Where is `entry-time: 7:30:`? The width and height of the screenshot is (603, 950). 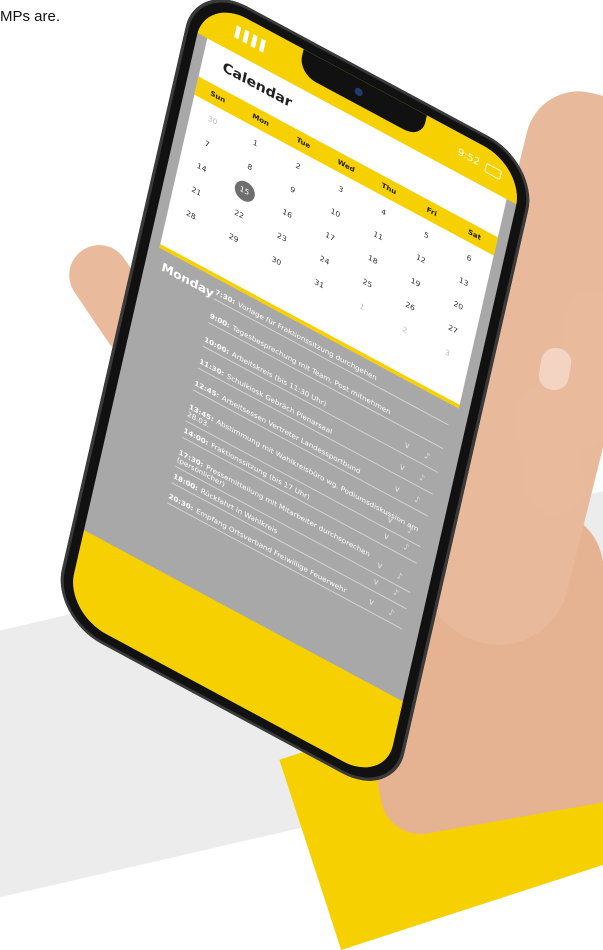 entry-time: 7:30: is located at coordinates (225, 297).